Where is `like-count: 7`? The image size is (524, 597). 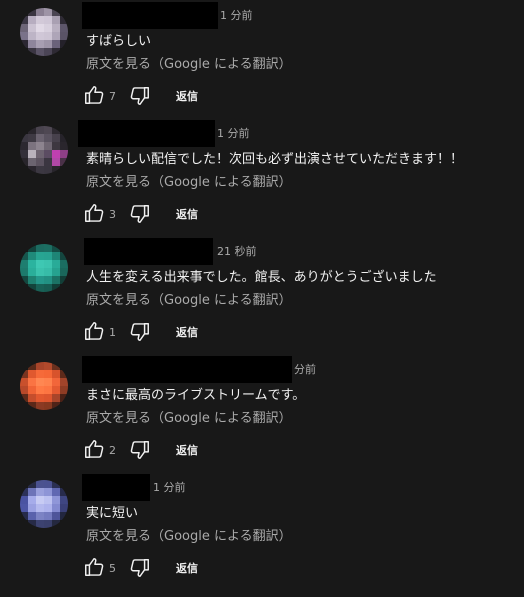 like-count: 7 is located at coordinates (112, 96).